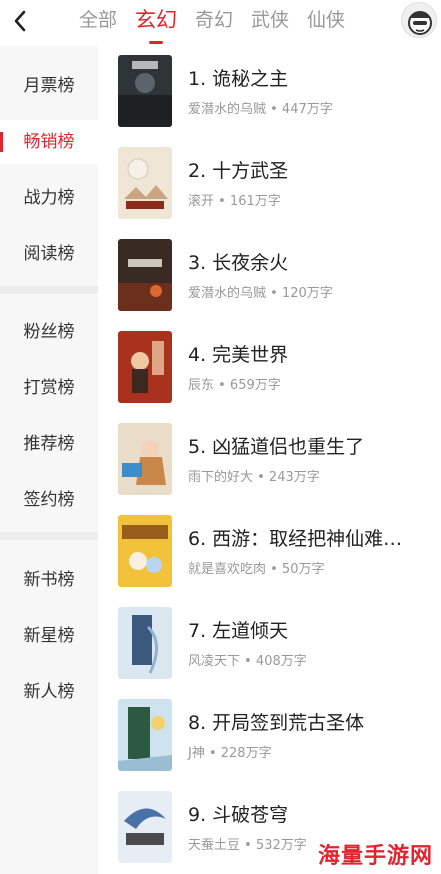  What do you see at coordinates (238, 79) in the screenshot?
I see `book-title: 1. 诡秘之主` at bounding box center [238, 79].